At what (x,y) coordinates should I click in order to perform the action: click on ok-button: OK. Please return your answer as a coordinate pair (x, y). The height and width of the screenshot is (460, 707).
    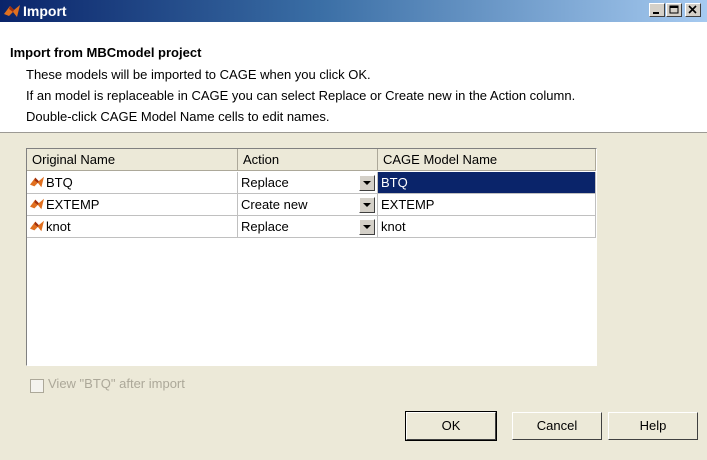
    Looking at the image, I should click on (451, 426).